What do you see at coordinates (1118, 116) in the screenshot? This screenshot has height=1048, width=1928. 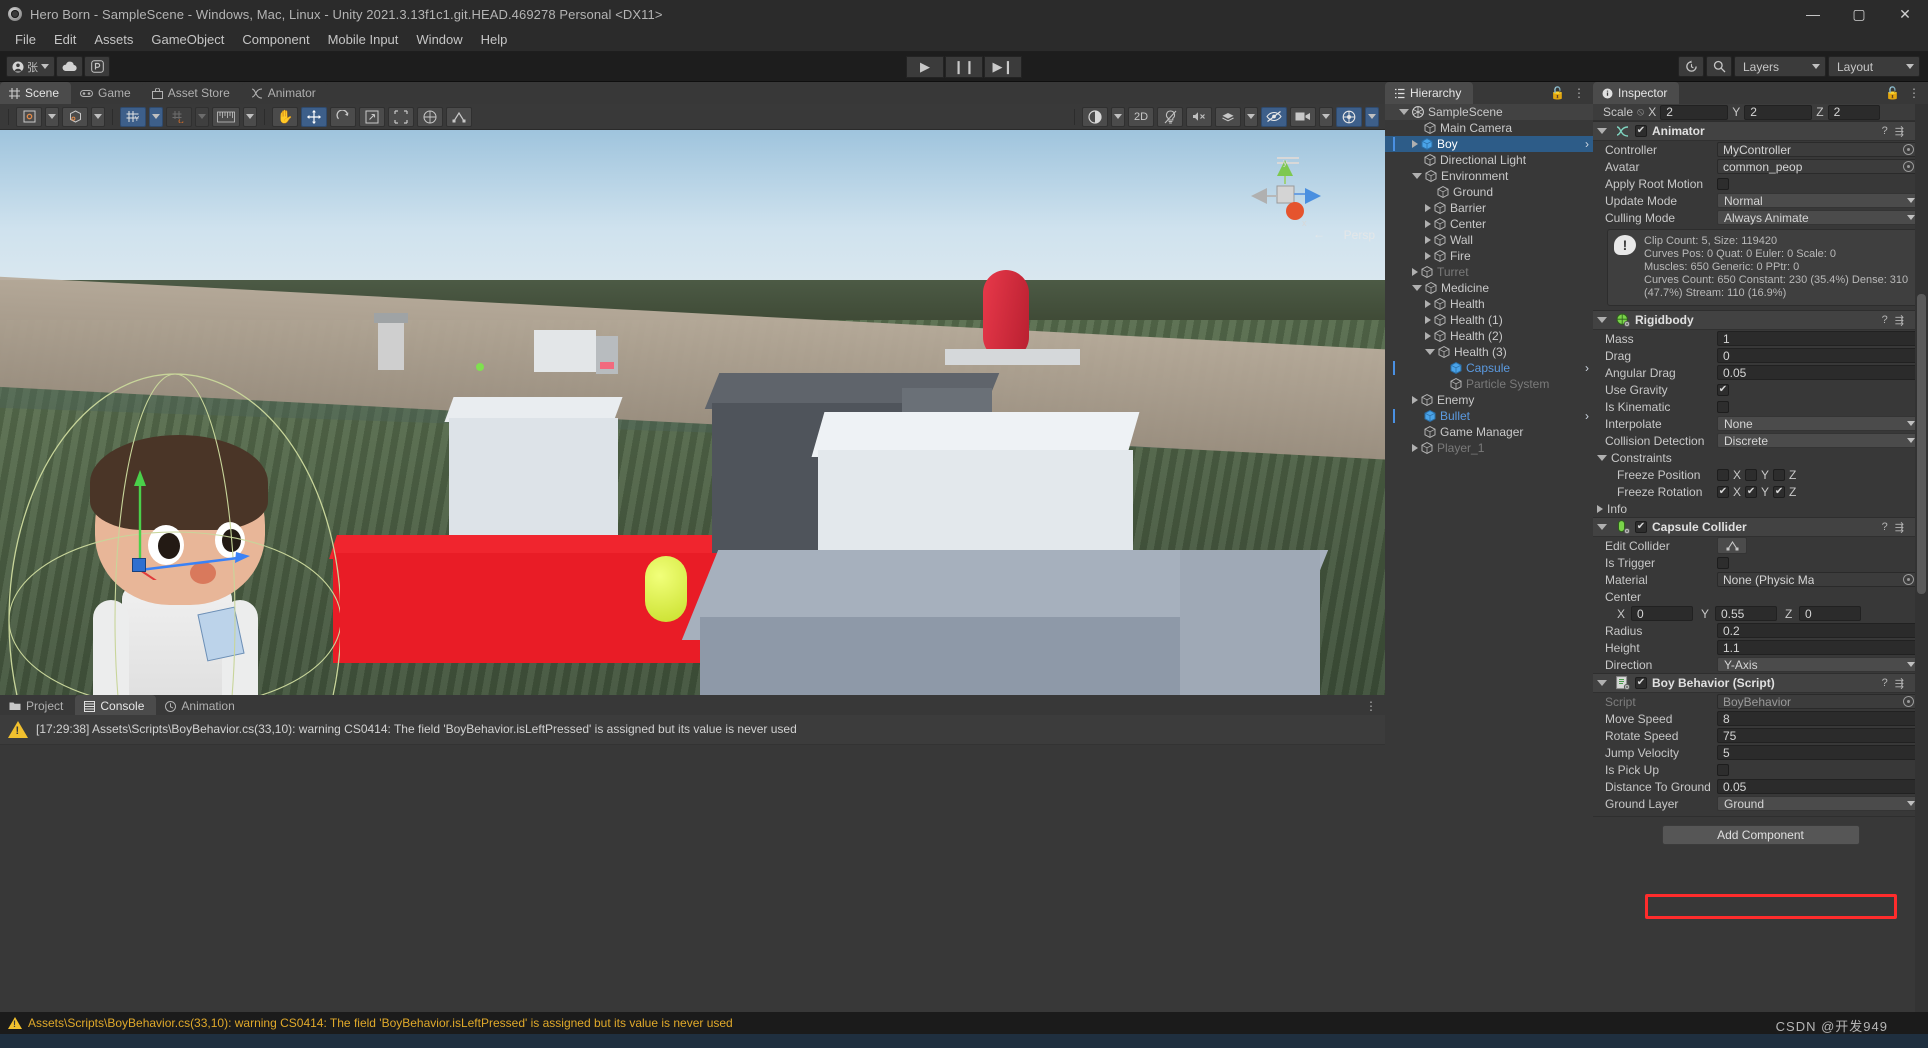 I see `shading-mode-dropdown` at bounding box center [1118, 116].